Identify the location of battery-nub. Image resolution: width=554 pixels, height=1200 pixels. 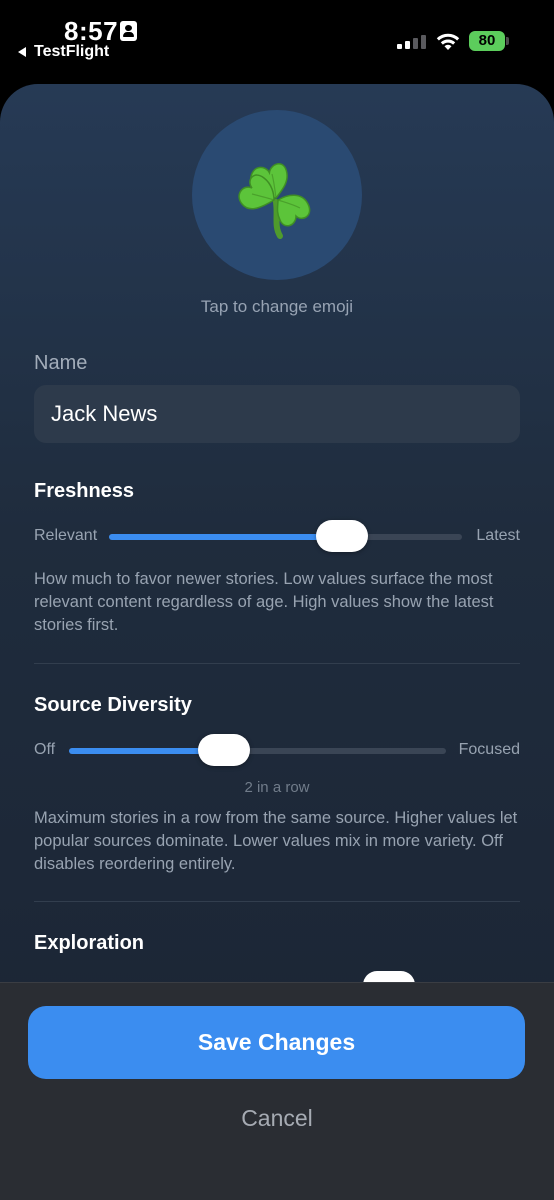
(507, 41).